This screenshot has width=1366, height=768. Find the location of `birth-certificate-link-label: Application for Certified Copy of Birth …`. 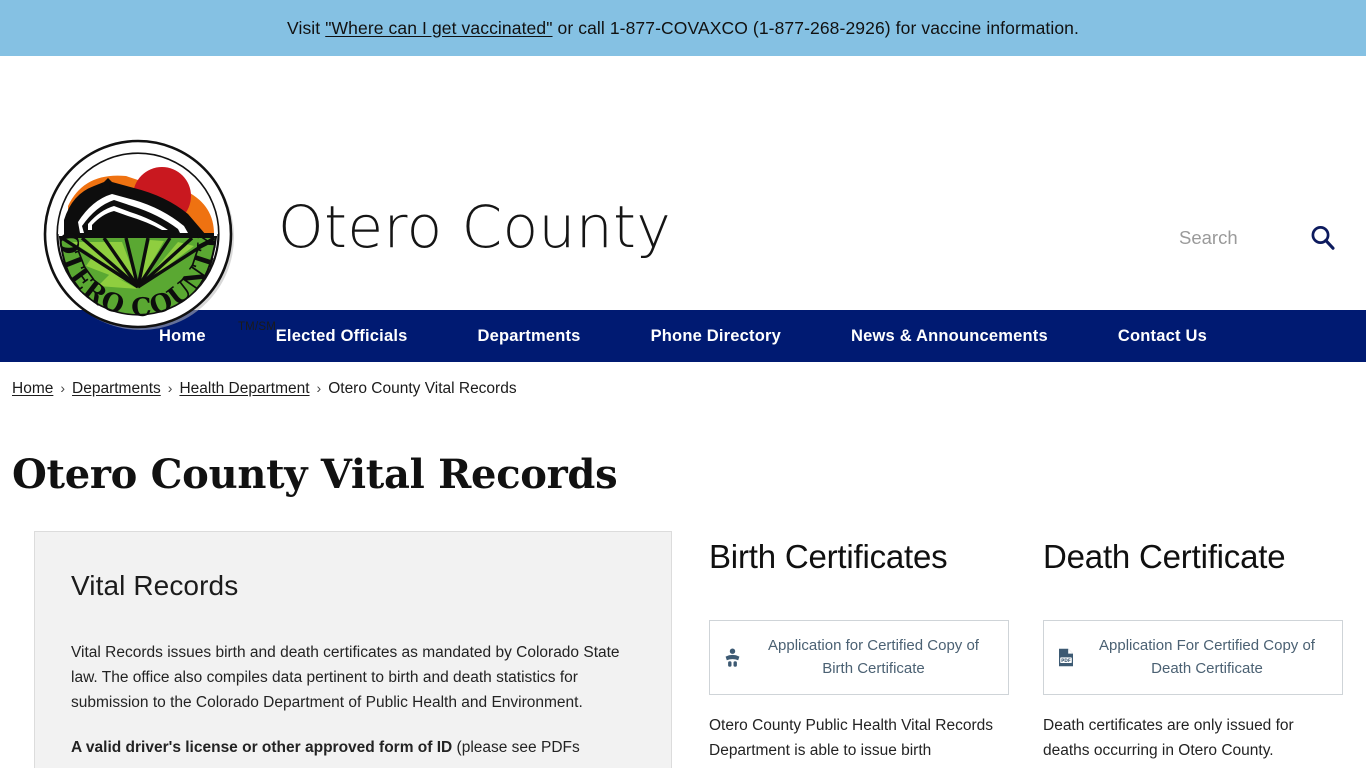

birth-certificate-link-label: Application for Certified Copy of Birth … is located at coordinates (873, 657).